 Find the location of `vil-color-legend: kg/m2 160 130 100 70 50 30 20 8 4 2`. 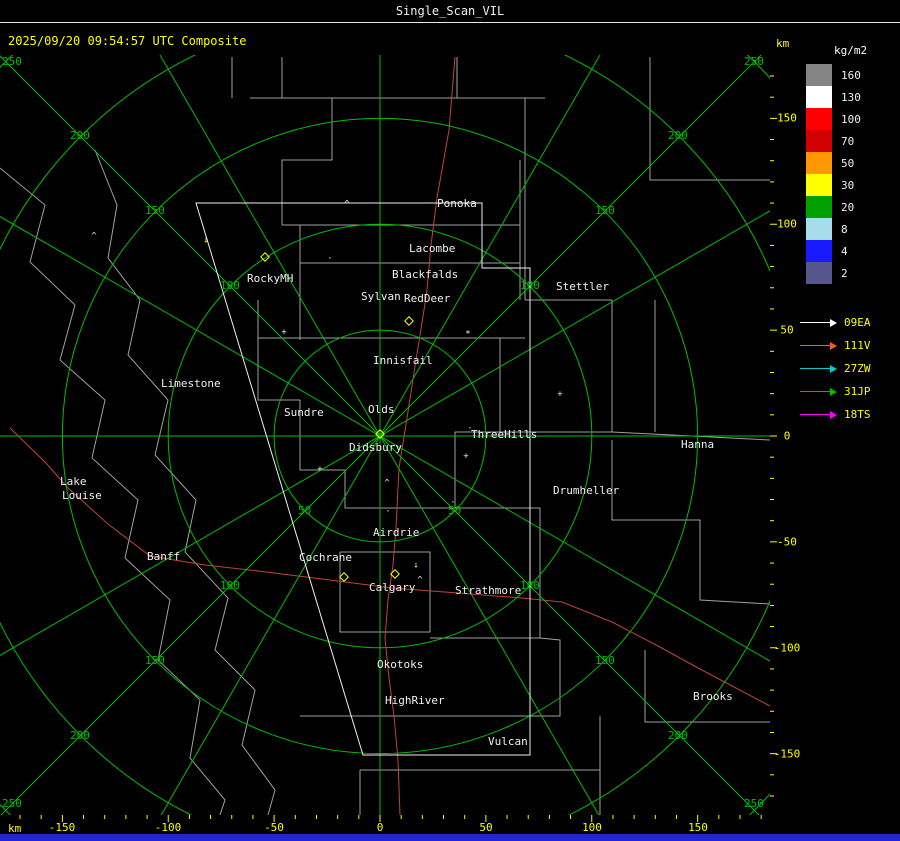

vil-color-legend: kg/m2 160 130 100 70 50 30 20 8 4 2 is located at coordinates (836, 164).